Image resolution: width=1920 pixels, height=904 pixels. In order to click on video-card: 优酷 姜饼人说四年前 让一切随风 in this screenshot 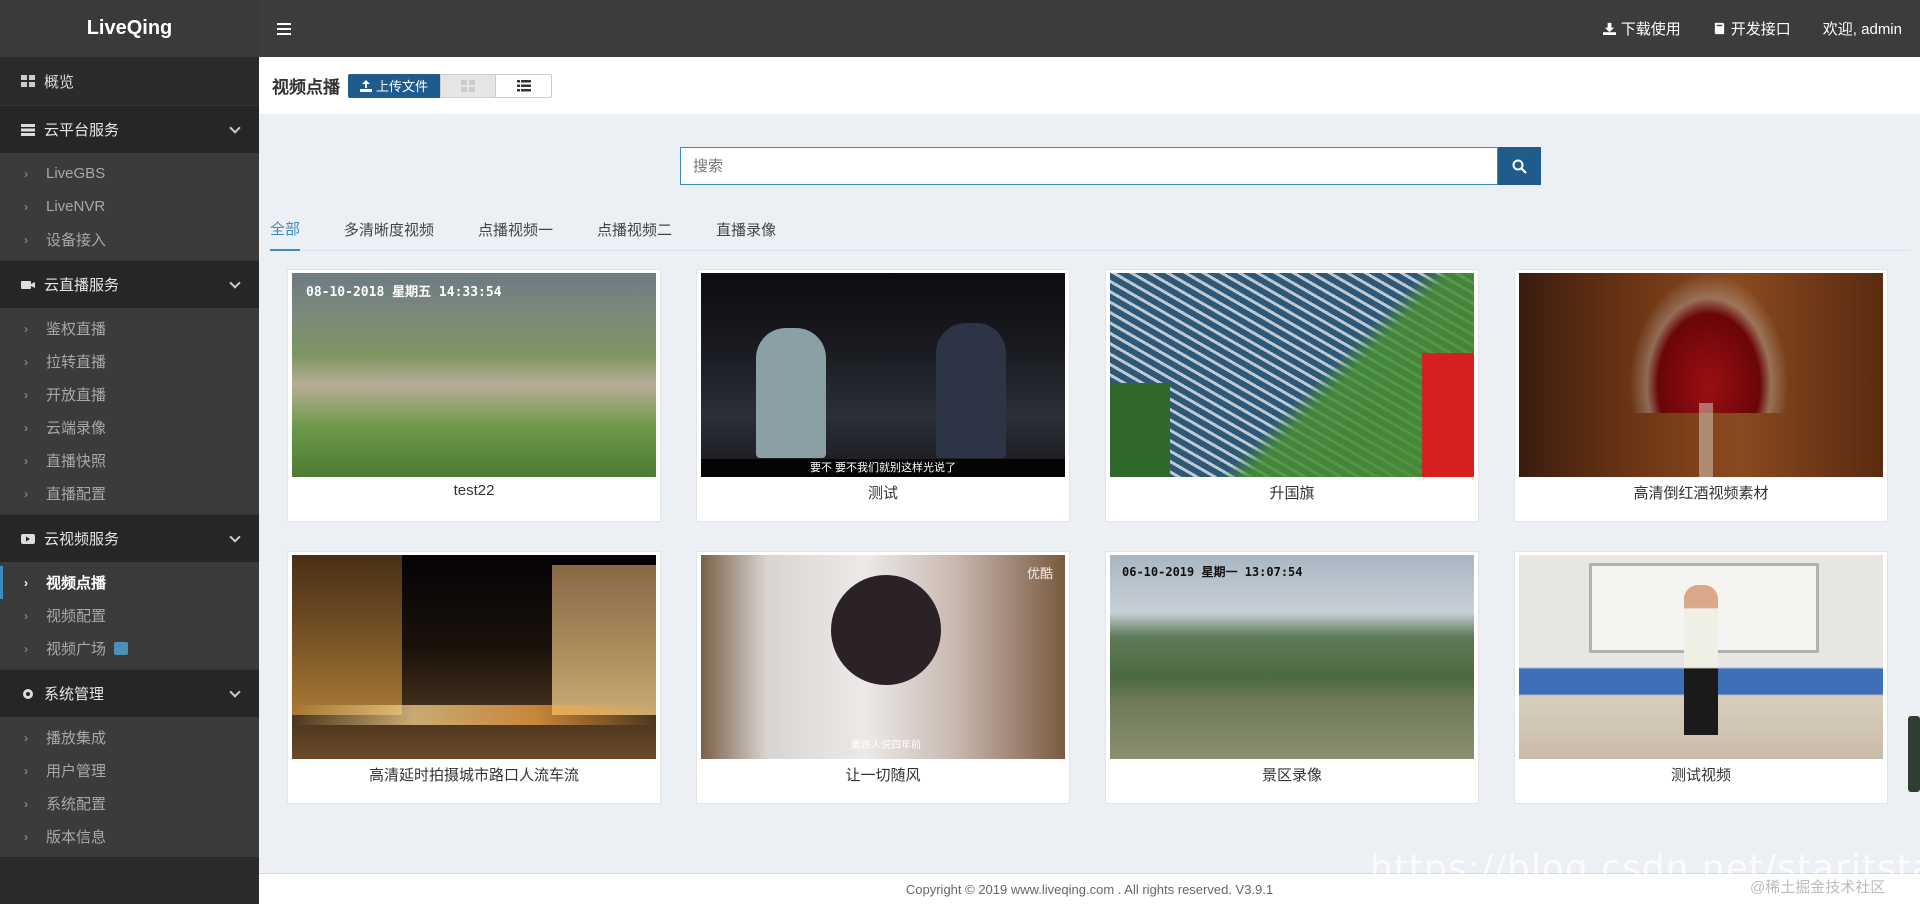, I will do `click(883, 677)`.